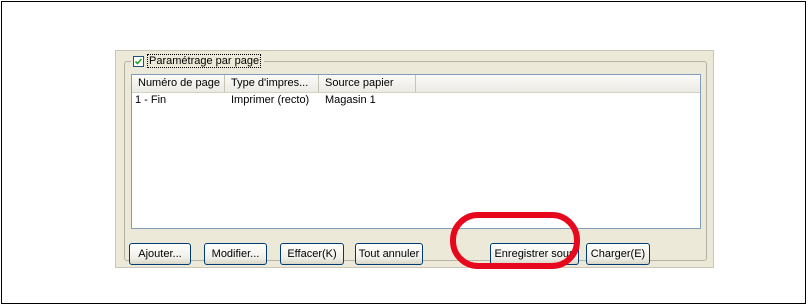 This screenshot has width=808, height=305. Describe the element at coordinates (416, 100) in the screenshot. I see `list-row: 1 - Fin Imprimer (recto) Magasin 1` at that location.